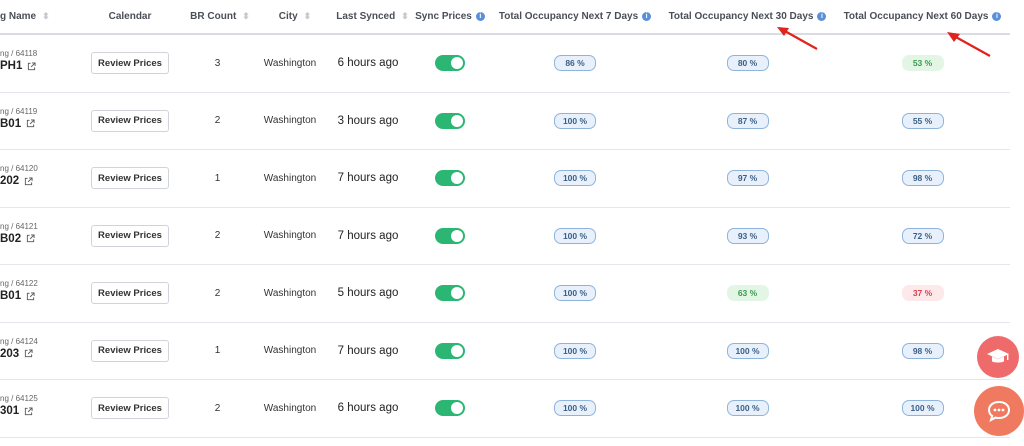 The width and height of the screenshot is (1024, 446). I want to click on occupancy-badge: 37 %, so click(922, 293).